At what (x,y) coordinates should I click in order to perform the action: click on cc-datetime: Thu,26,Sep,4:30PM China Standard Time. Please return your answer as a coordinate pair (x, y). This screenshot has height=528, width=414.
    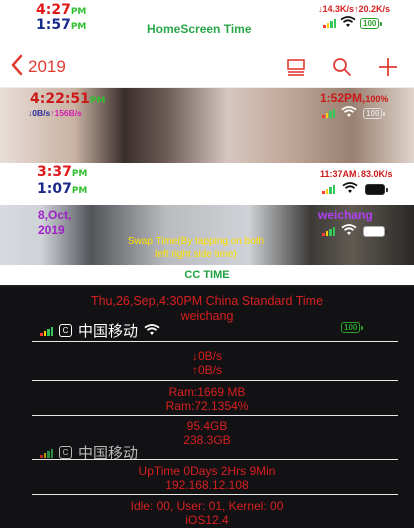
    Looking at the image, I should click on (207, 301).